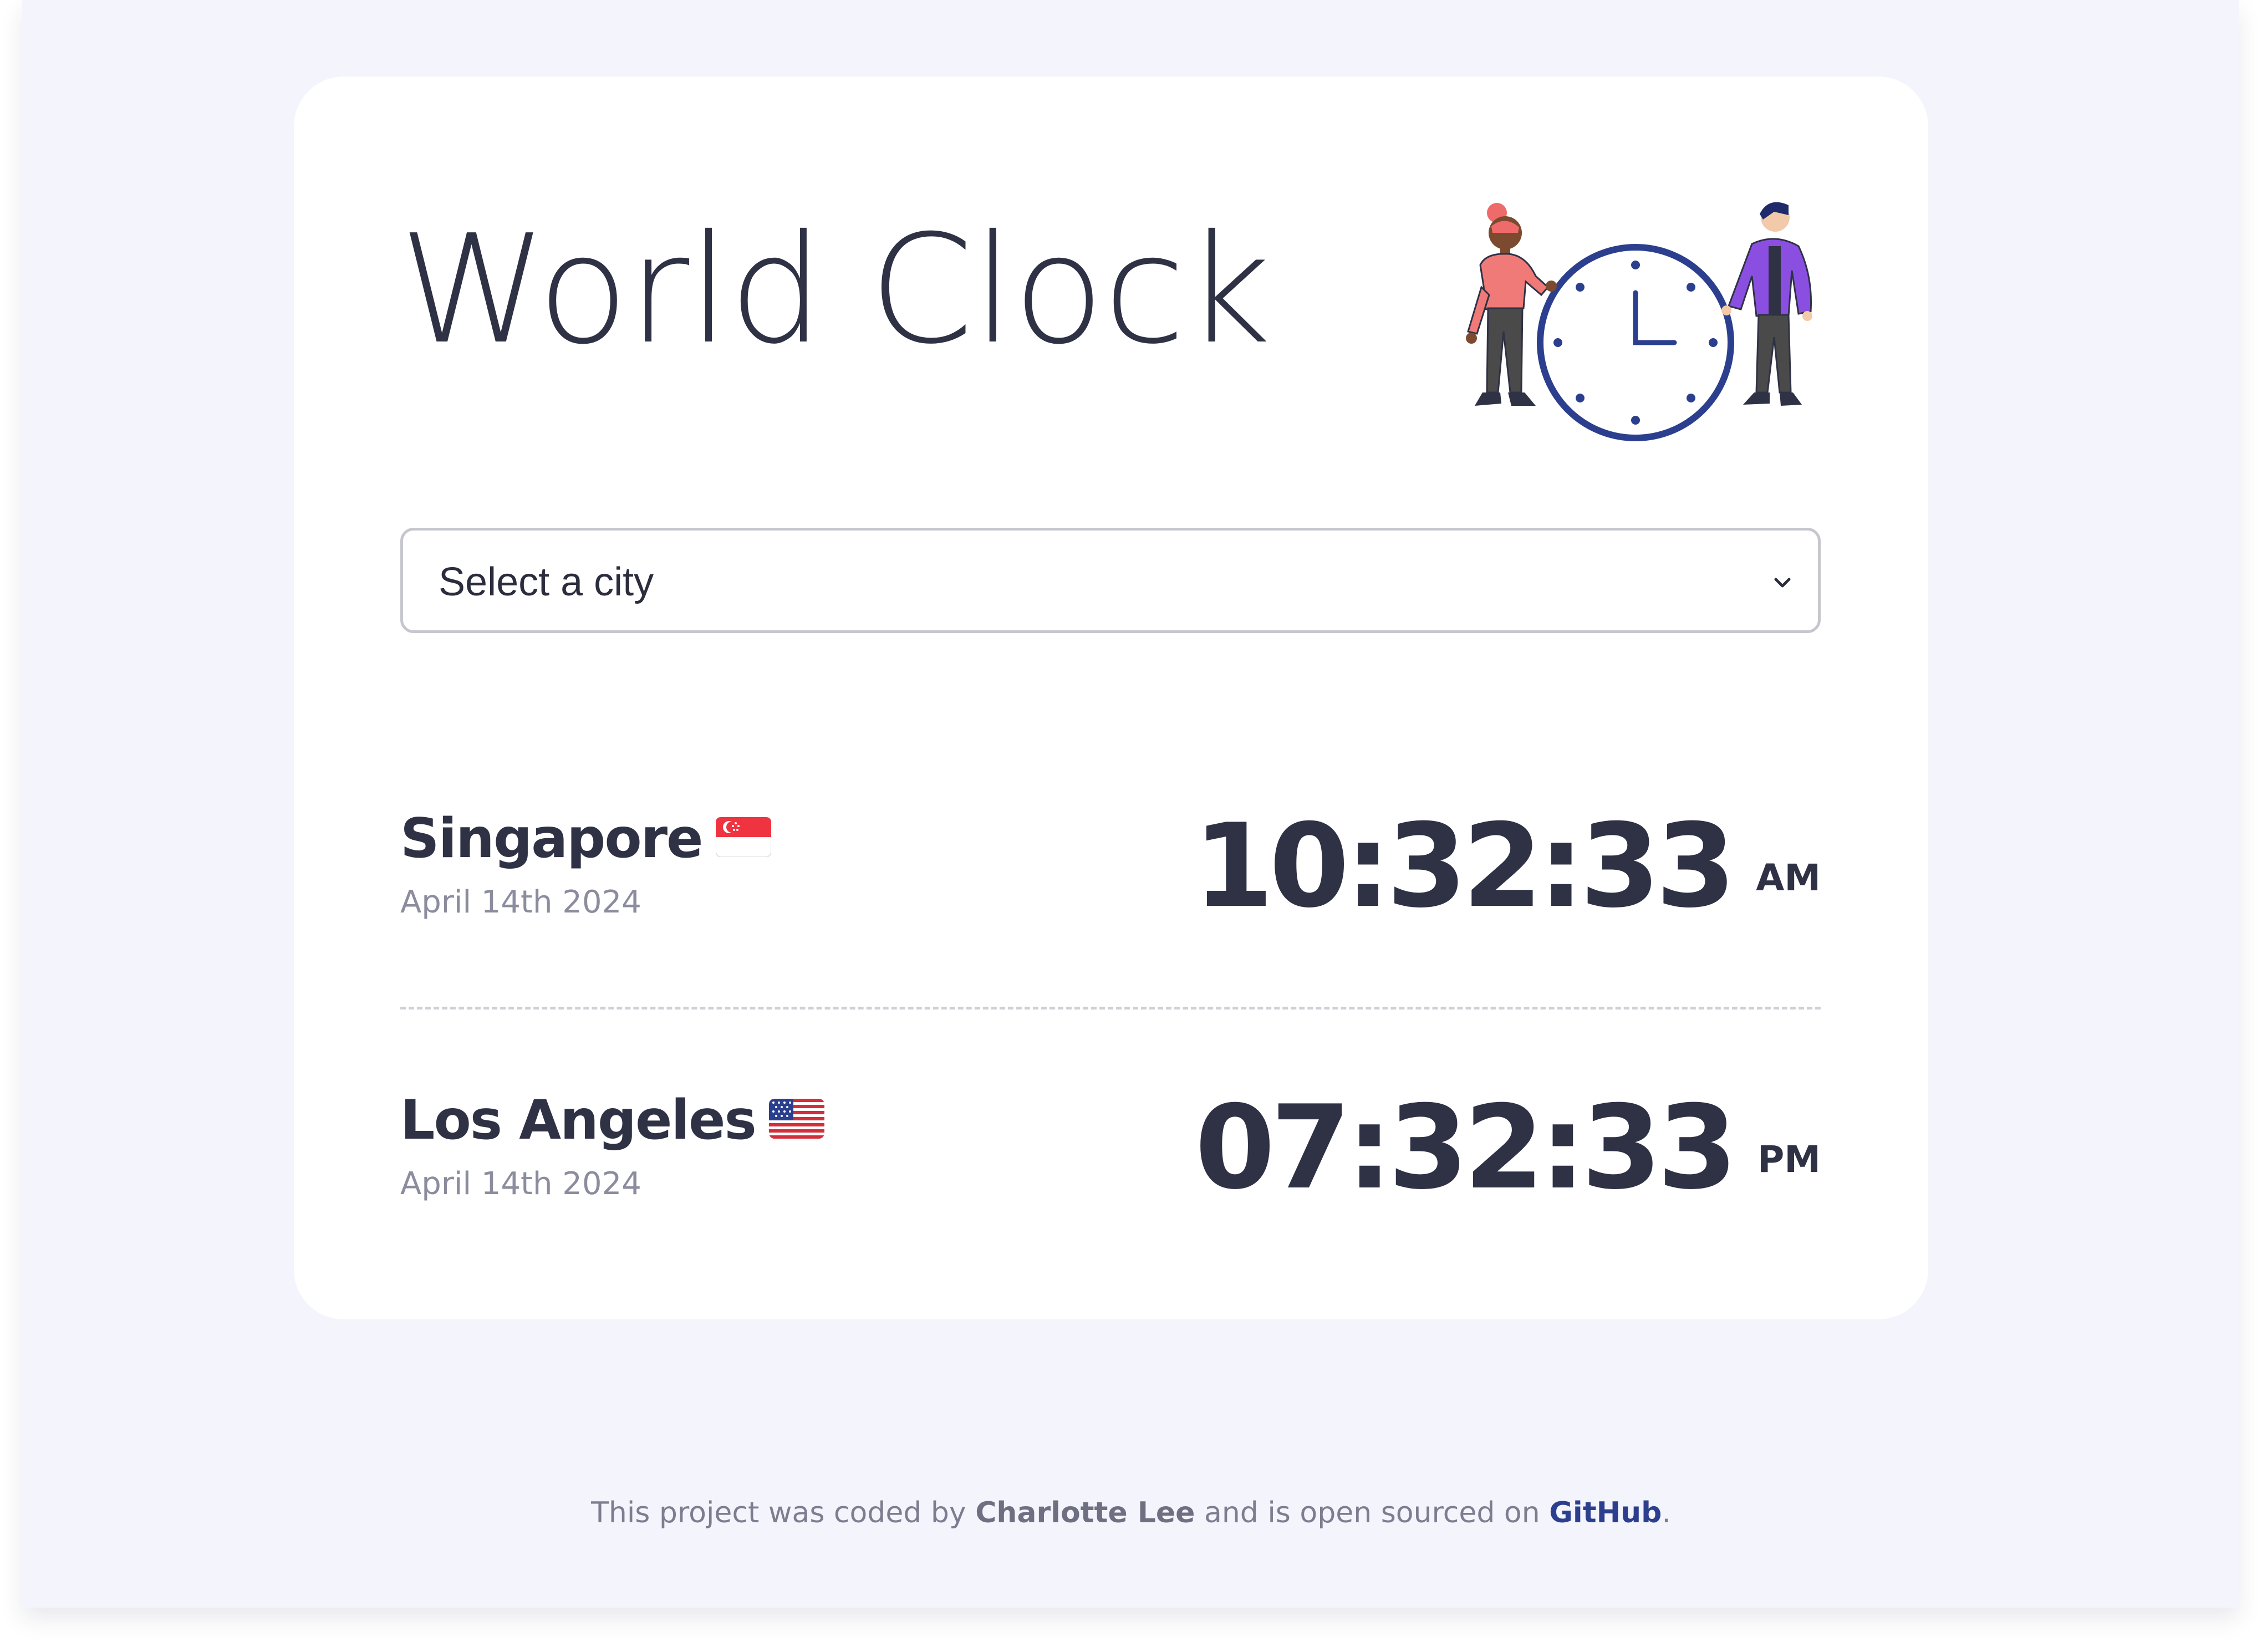  I want to click on city-time-period: PM, so click(1789, 1159).